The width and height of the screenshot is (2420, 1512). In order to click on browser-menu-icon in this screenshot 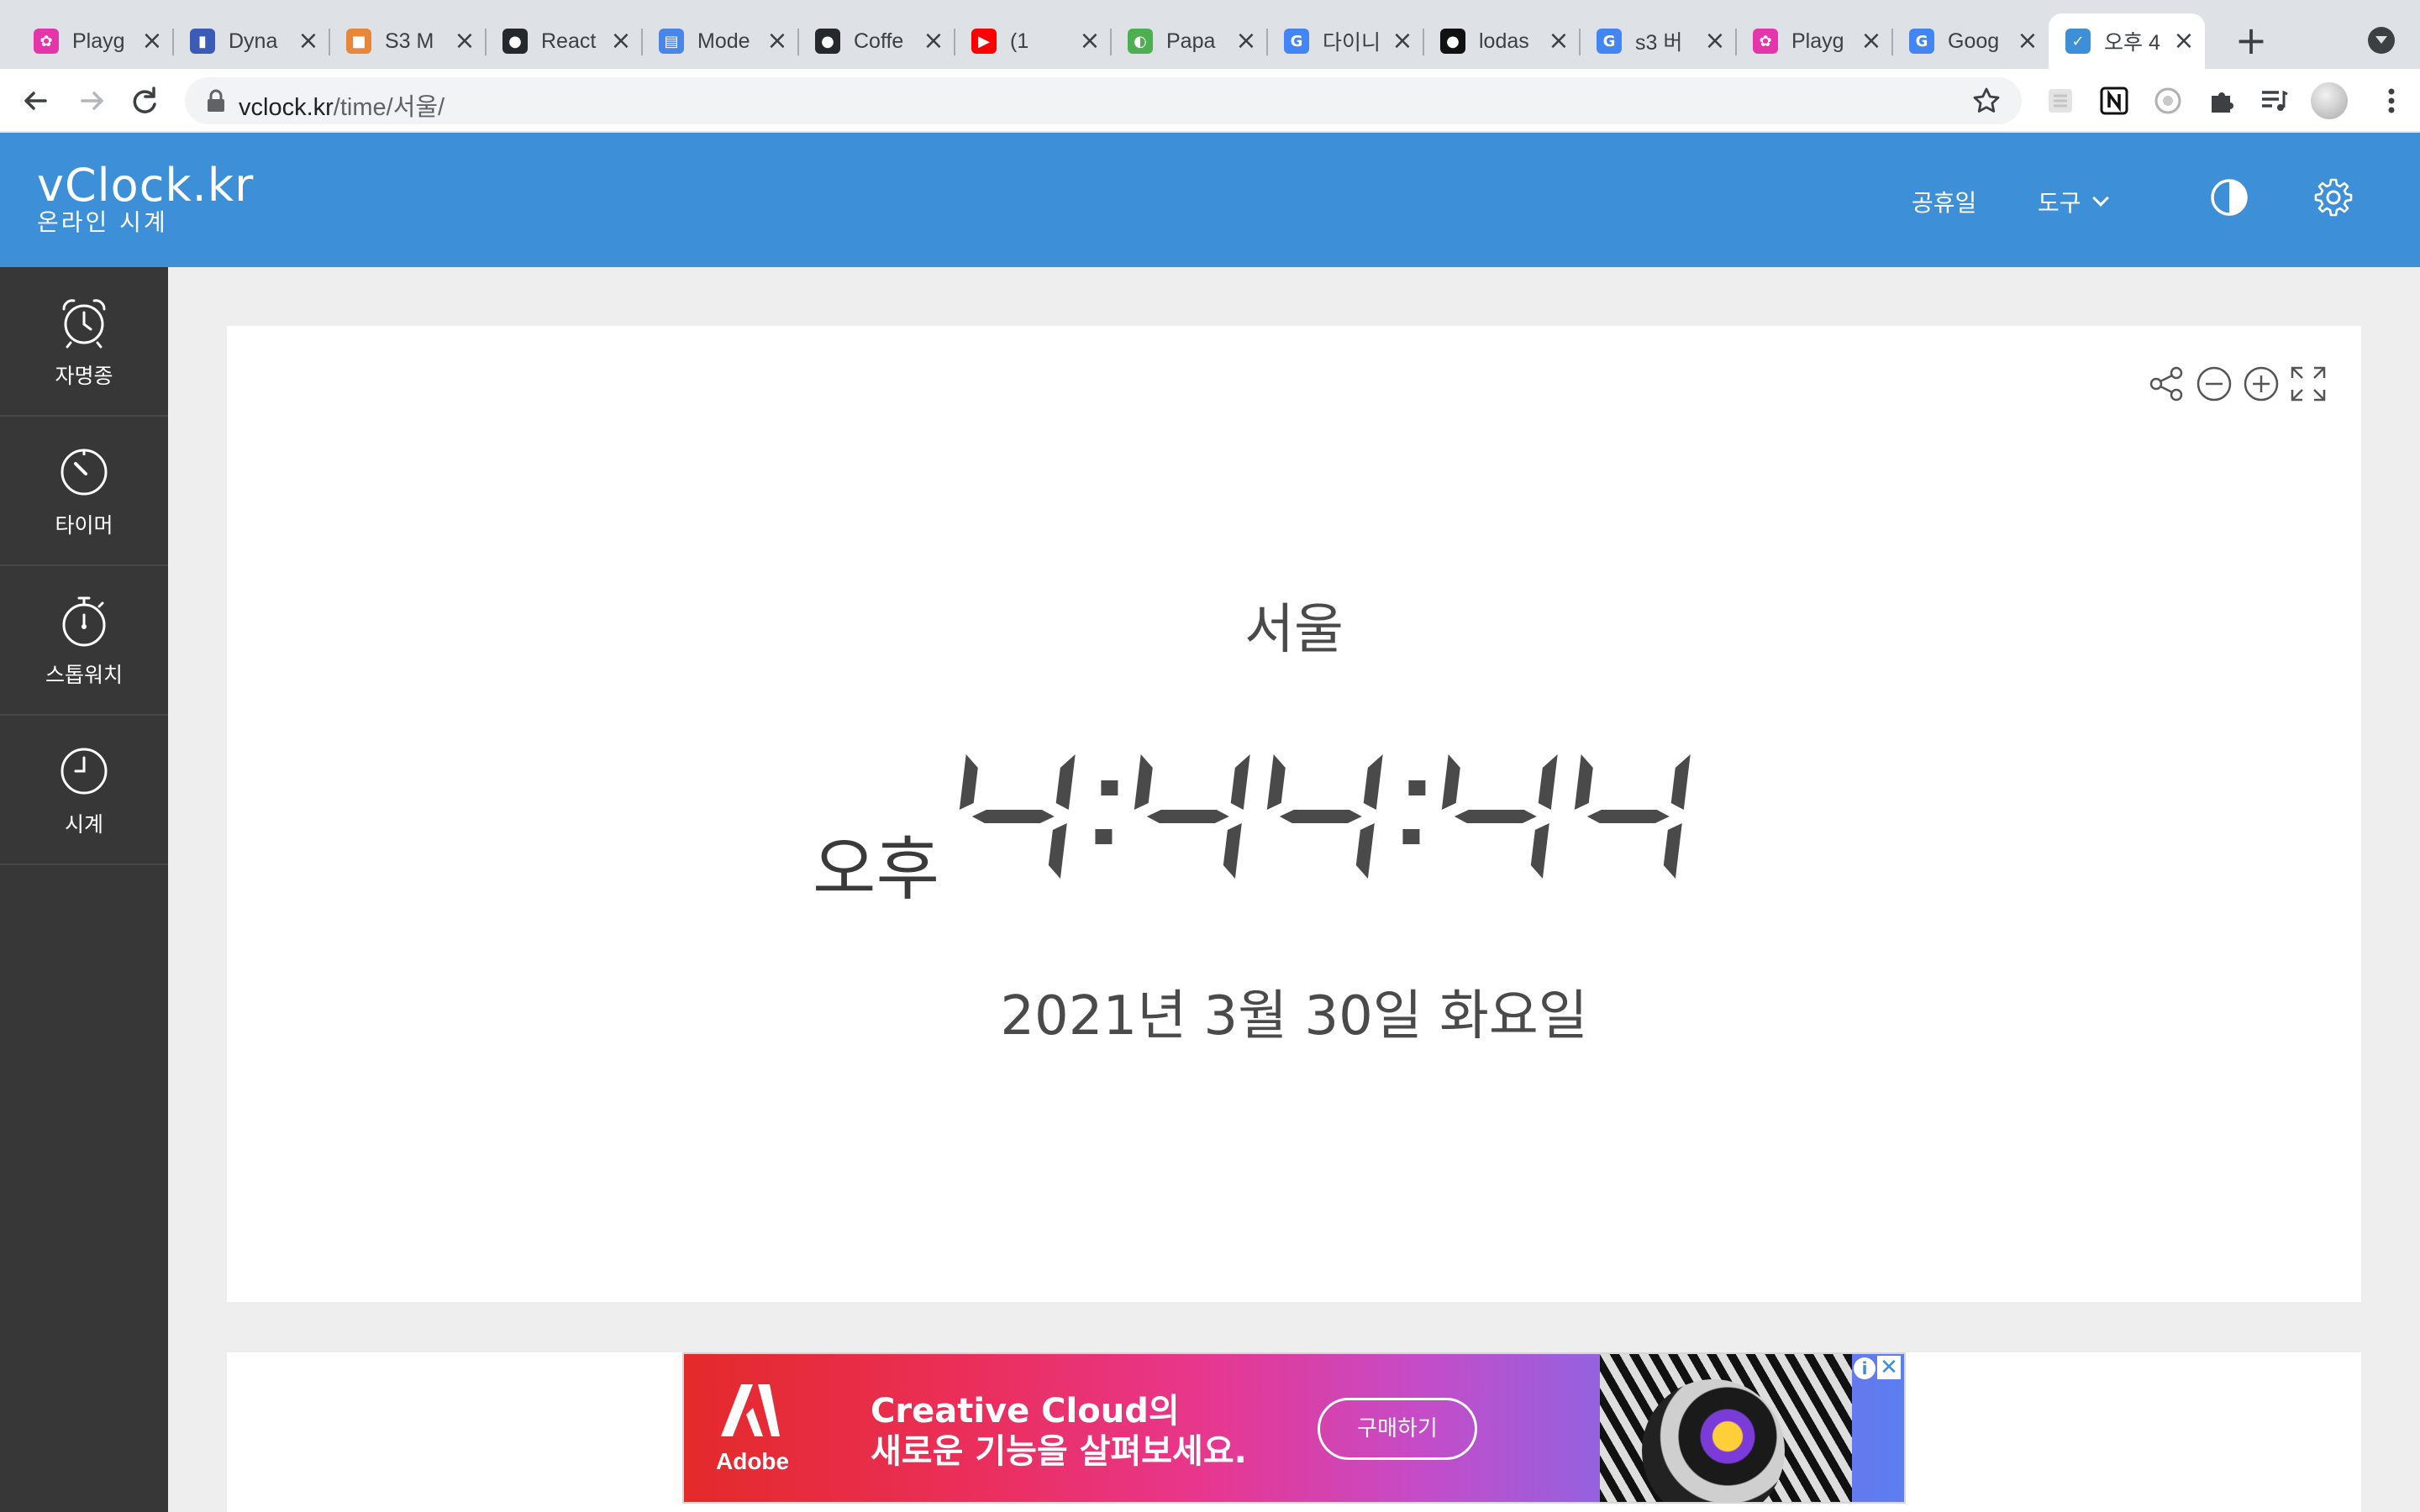, I will do `click(2391, 101)`.